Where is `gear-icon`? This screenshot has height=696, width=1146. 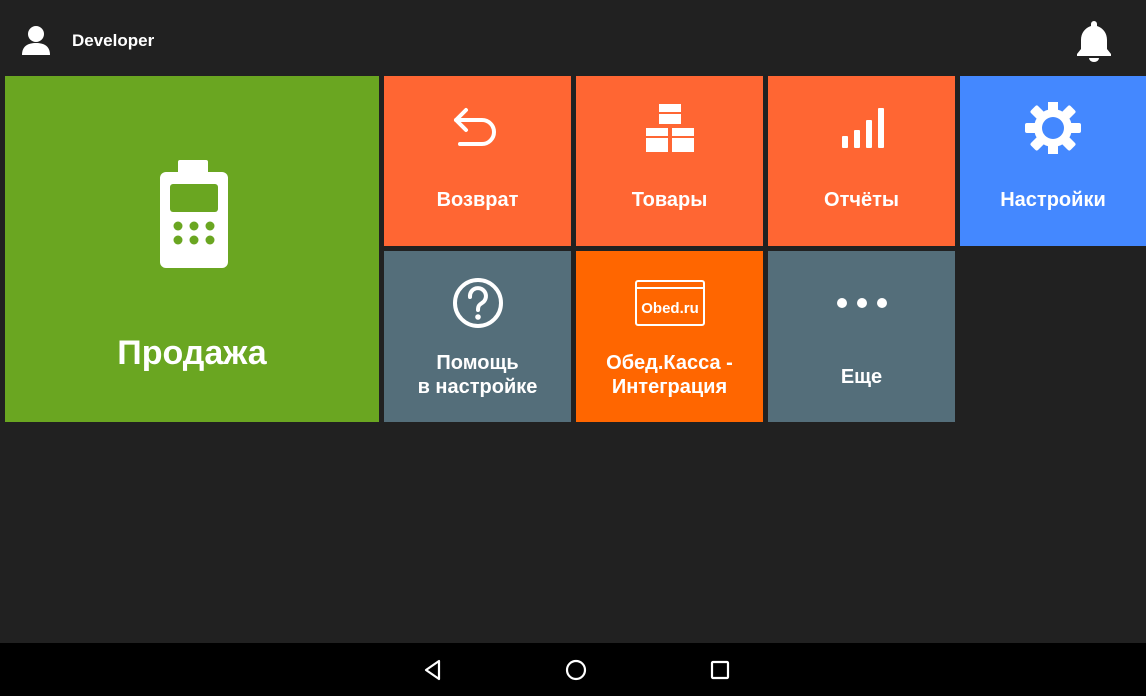
gear-icon is located at coordinates (1053, 128).